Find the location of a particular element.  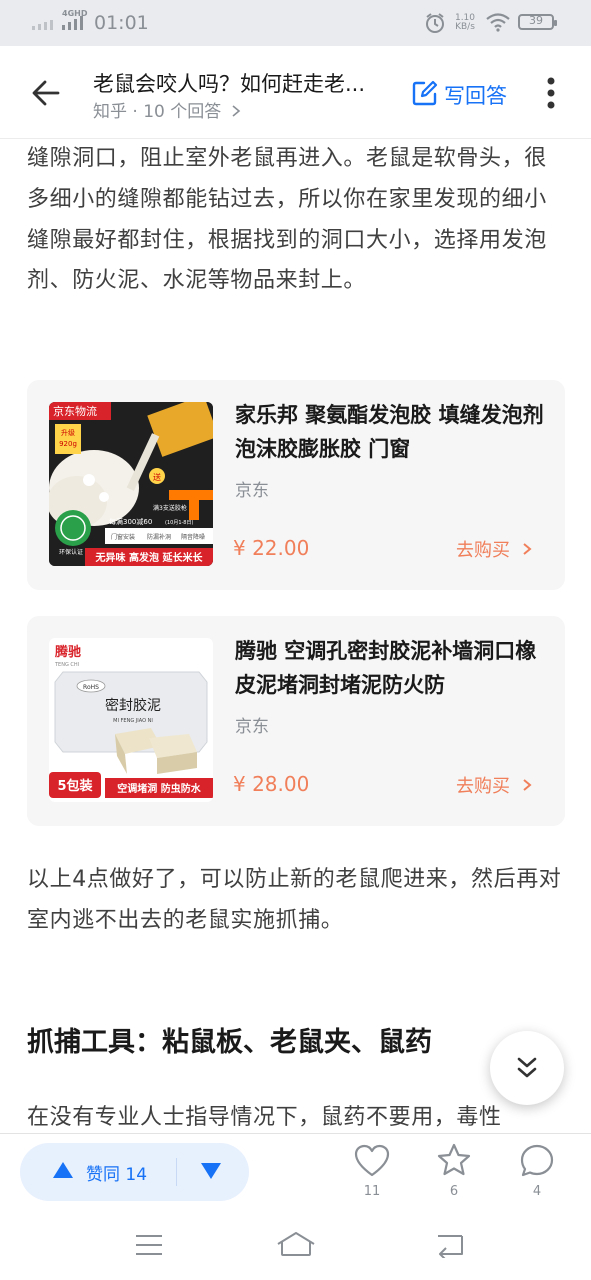

section-heading: 抓捕工具：粘鼠板、老鼠夹、鼠药 is located at coordinates (229, 1042).